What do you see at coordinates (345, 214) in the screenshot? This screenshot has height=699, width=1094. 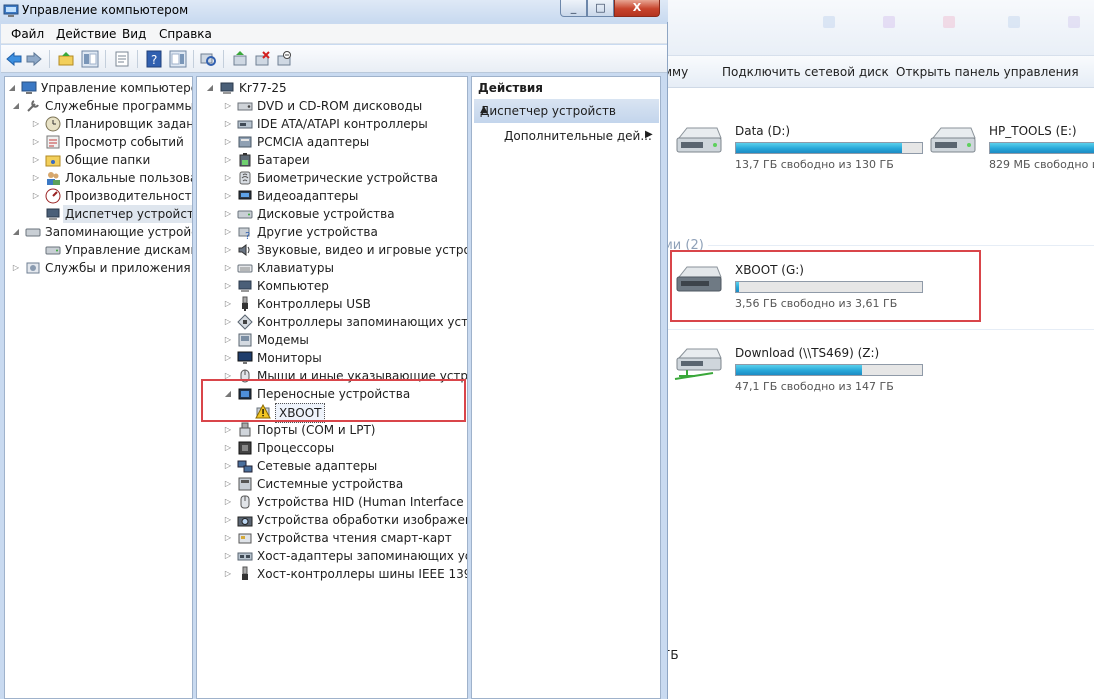 I see `device-category: ▷ Дисковые устройства` at bounding box center [345, 214].